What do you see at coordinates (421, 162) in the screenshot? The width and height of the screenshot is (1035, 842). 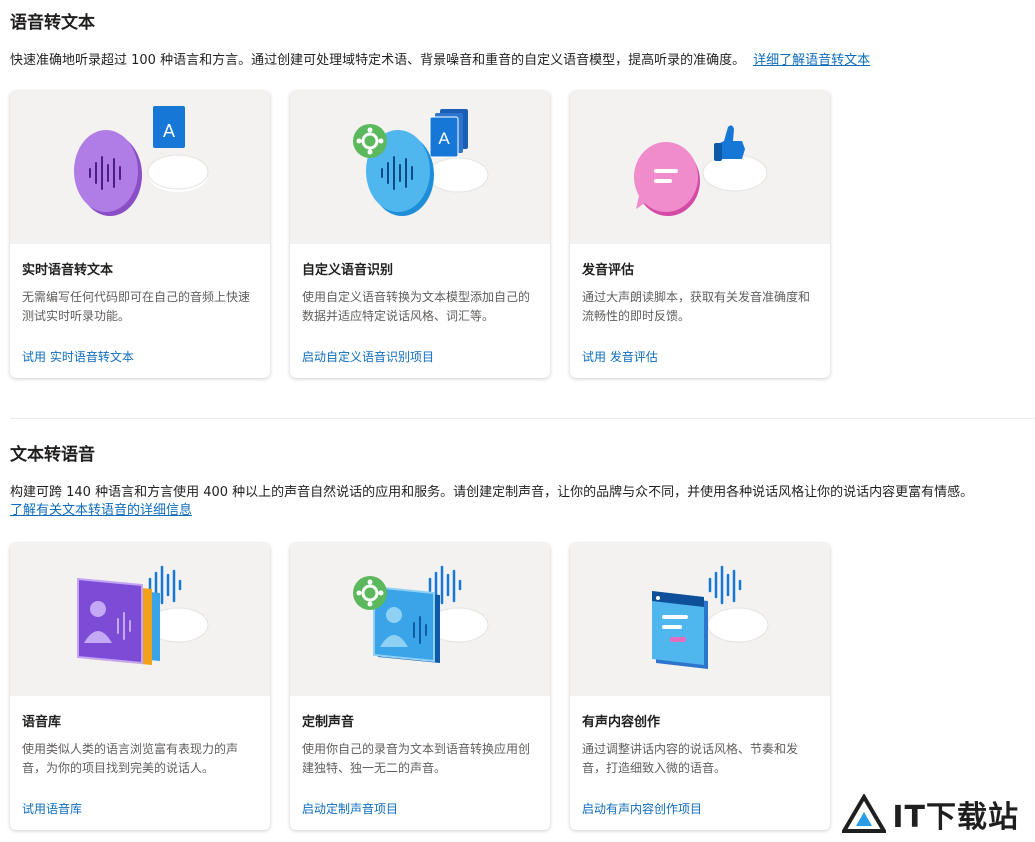 I see `custom-speech-icon: A` at bounding box center [421, 162].